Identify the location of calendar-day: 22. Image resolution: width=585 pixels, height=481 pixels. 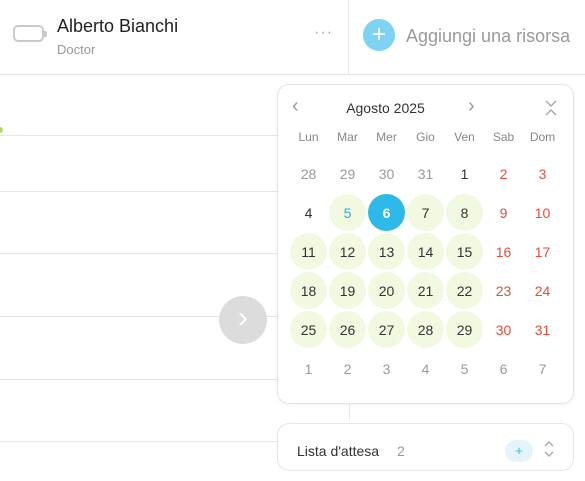
(464, 290).